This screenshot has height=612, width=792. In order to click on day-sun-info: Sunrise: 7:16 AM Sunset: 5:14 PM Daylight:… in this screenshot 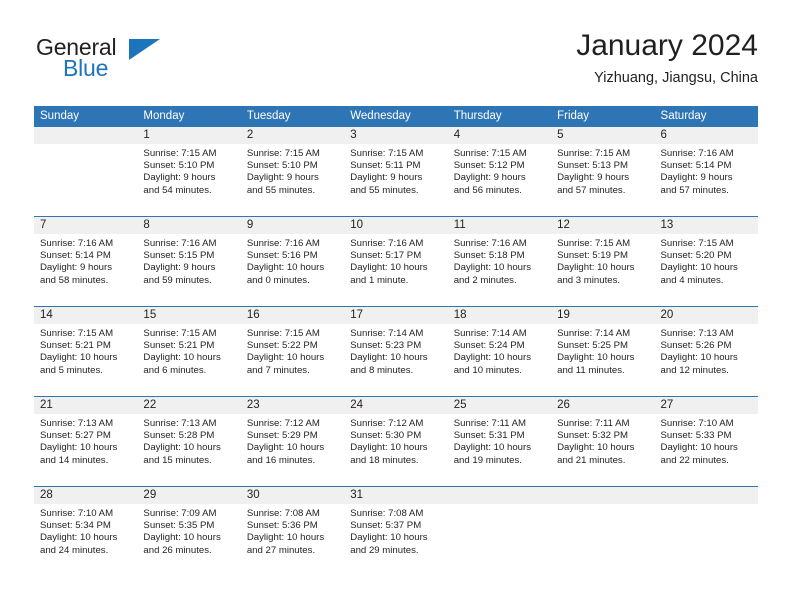, I will do `click(706, 170)`.